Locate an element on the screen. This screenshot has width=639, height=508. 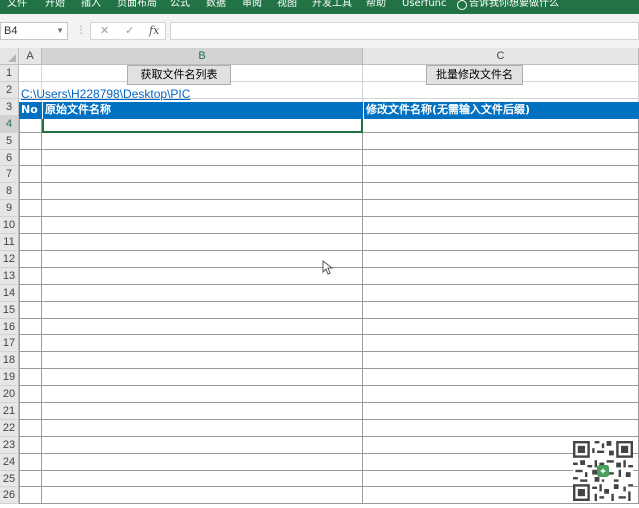
tab-data: 数据 is located at coordinates (216, 5).